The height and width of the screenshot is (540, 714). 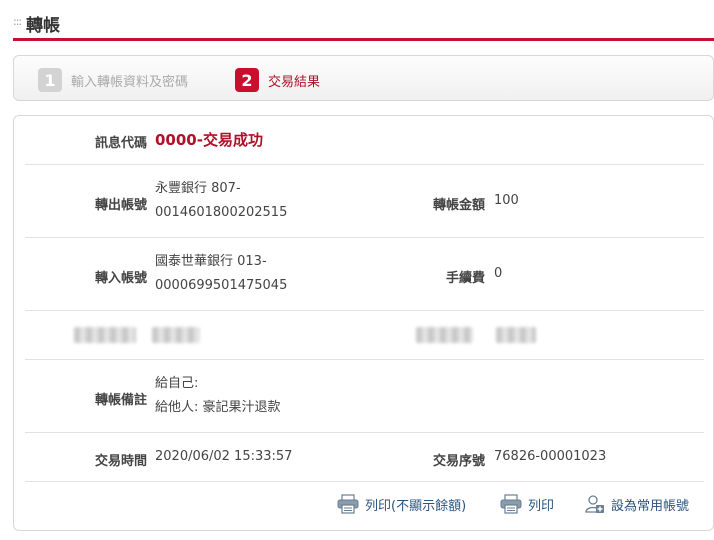 I want to click on step-2: 2 交易結果, so click(x=277, y=80).